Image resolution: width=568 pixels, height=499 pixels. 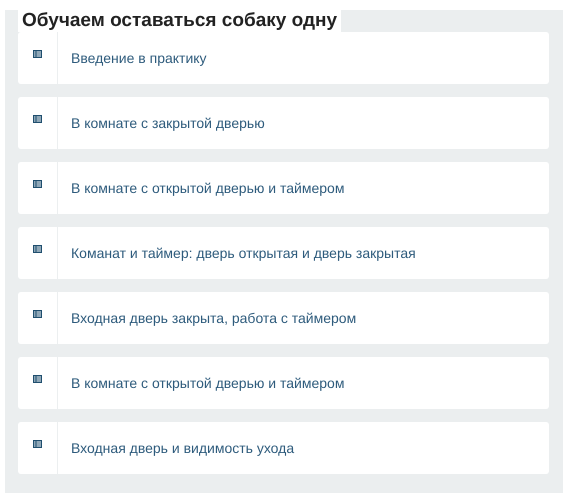 What do you see at coordinates (213, 318) in the screenshot?
I see `lesson-link: Входная дверь закрыта, работа с таймером` at bounding box center [213, 318].